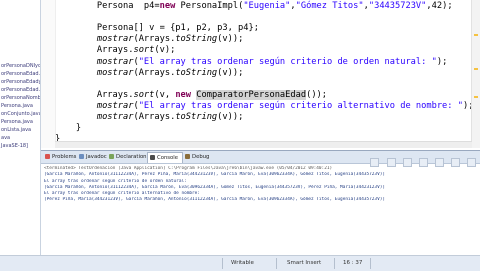 The width and height of the screenshot is (480, 271). What do you see at coordinates (48, 74) in the screenshot?
I see `editor-line-gutter` at bounding box center [48, 74].